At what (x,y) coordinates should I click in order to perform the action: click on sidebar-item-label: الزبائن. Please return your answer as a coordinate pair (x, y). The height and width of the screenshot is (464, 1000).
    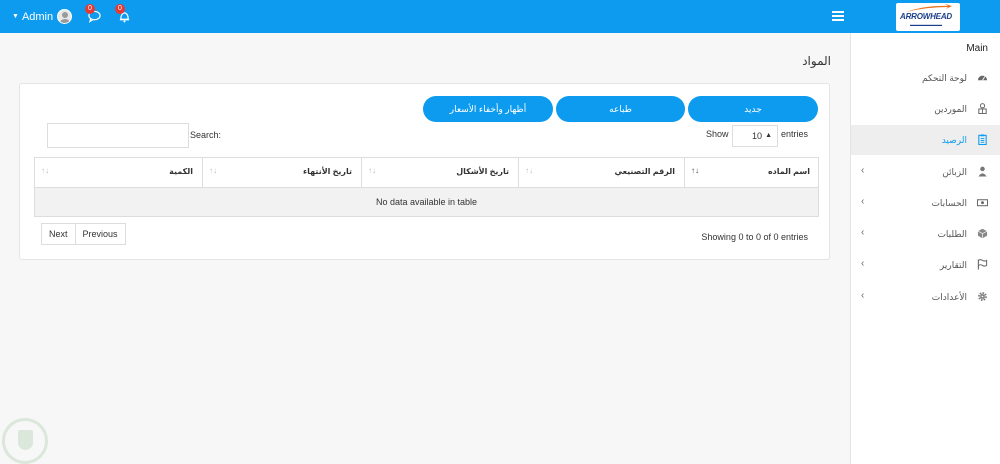
    Looking at the image, I should click on (954, 172).